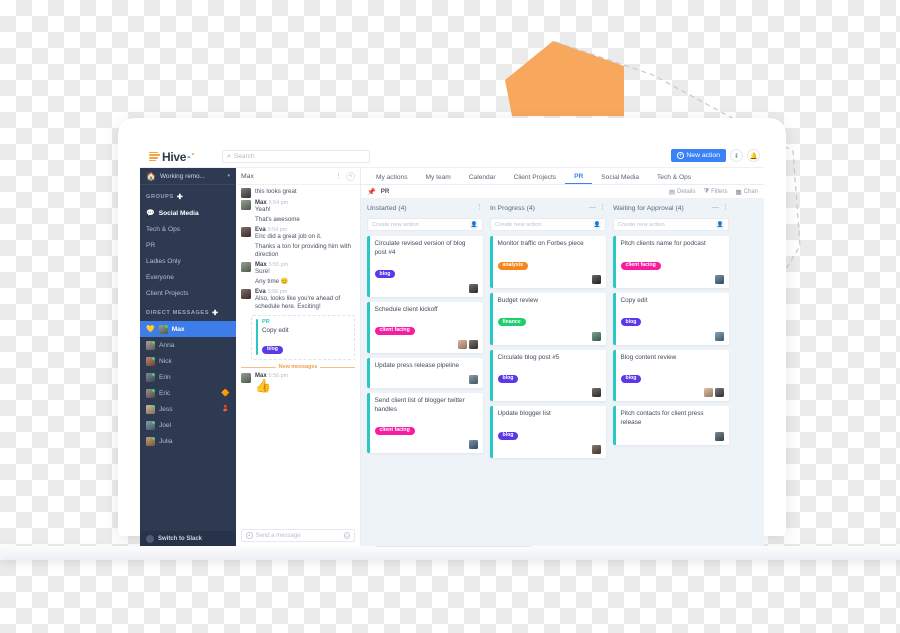 Image resolution: width=900 pixels, height=633 pixels. I want to click on action-card-body: Budget review finance, so click(550, 319).